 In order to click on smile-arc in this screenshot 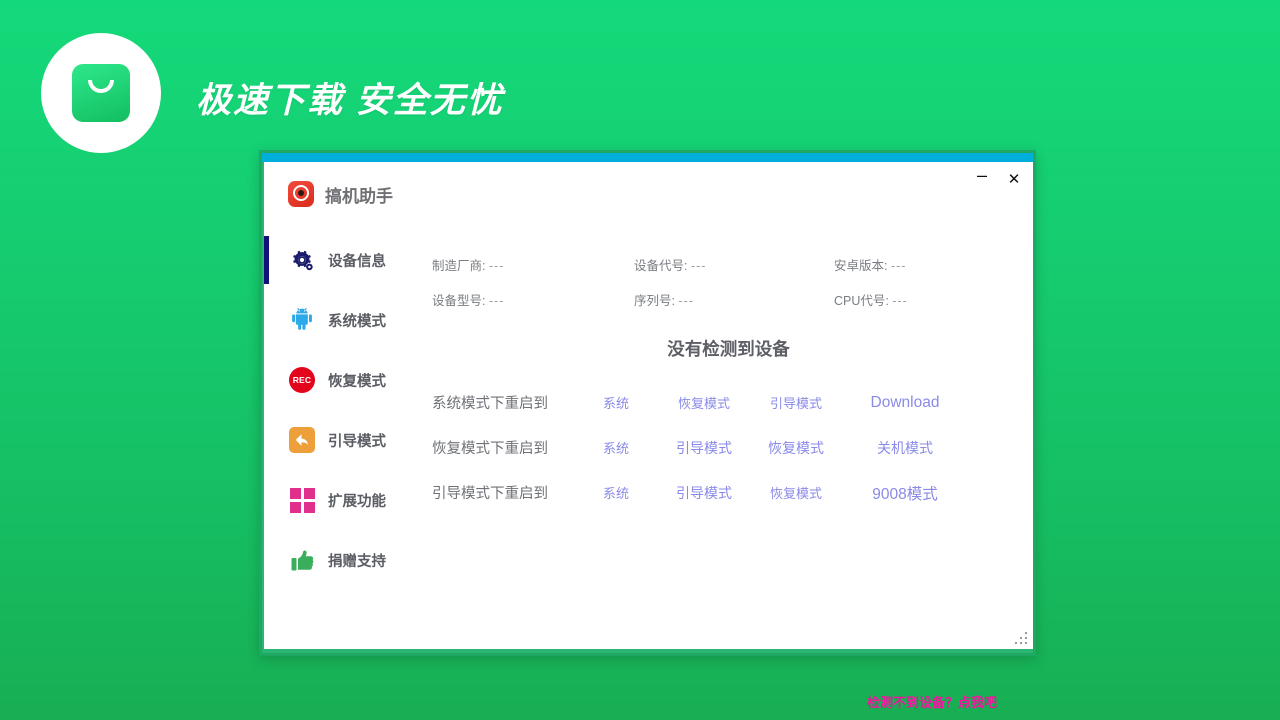, I will do `click(101, 86)`.